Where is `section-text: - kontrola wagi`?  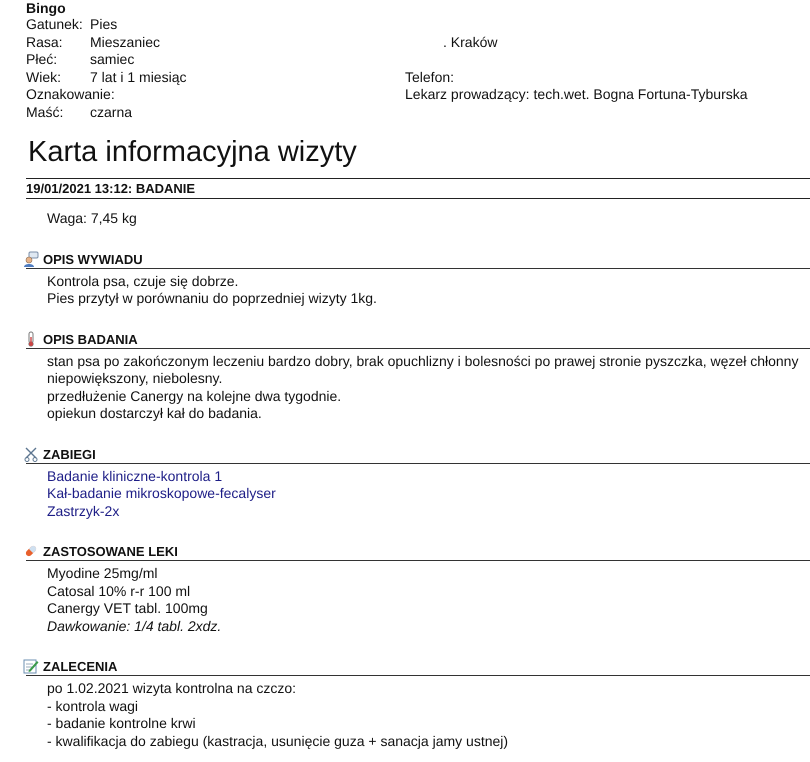
section-text: - kontrola wagi is located at coordinates (93, 706).